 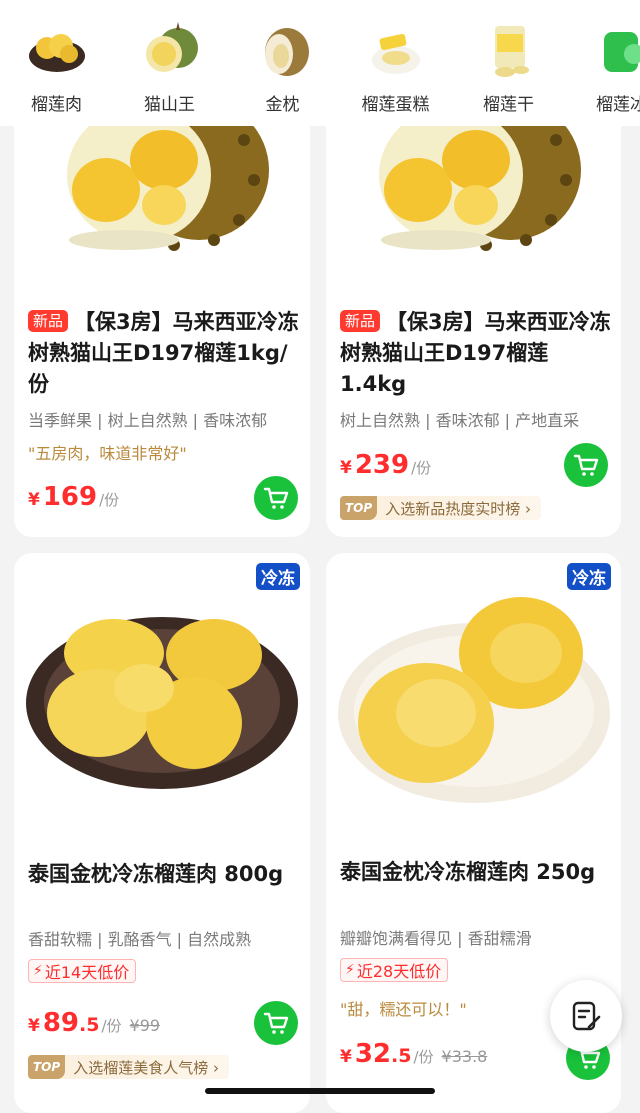 I want to click on category-label: 榴莲冰, so click(x=618, y=102).